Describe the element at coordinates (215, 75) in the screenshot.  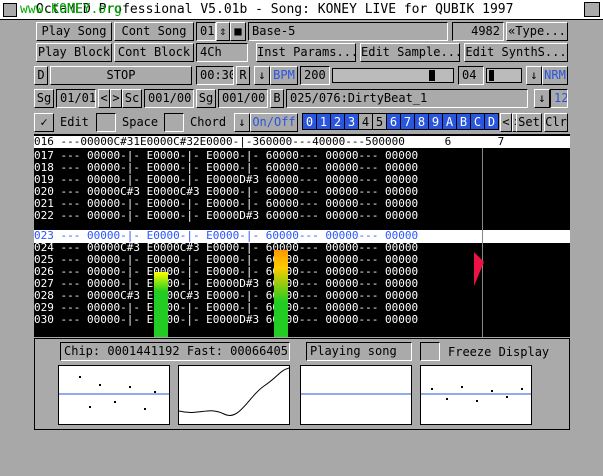
I see `play-time: 00:30` at that location.